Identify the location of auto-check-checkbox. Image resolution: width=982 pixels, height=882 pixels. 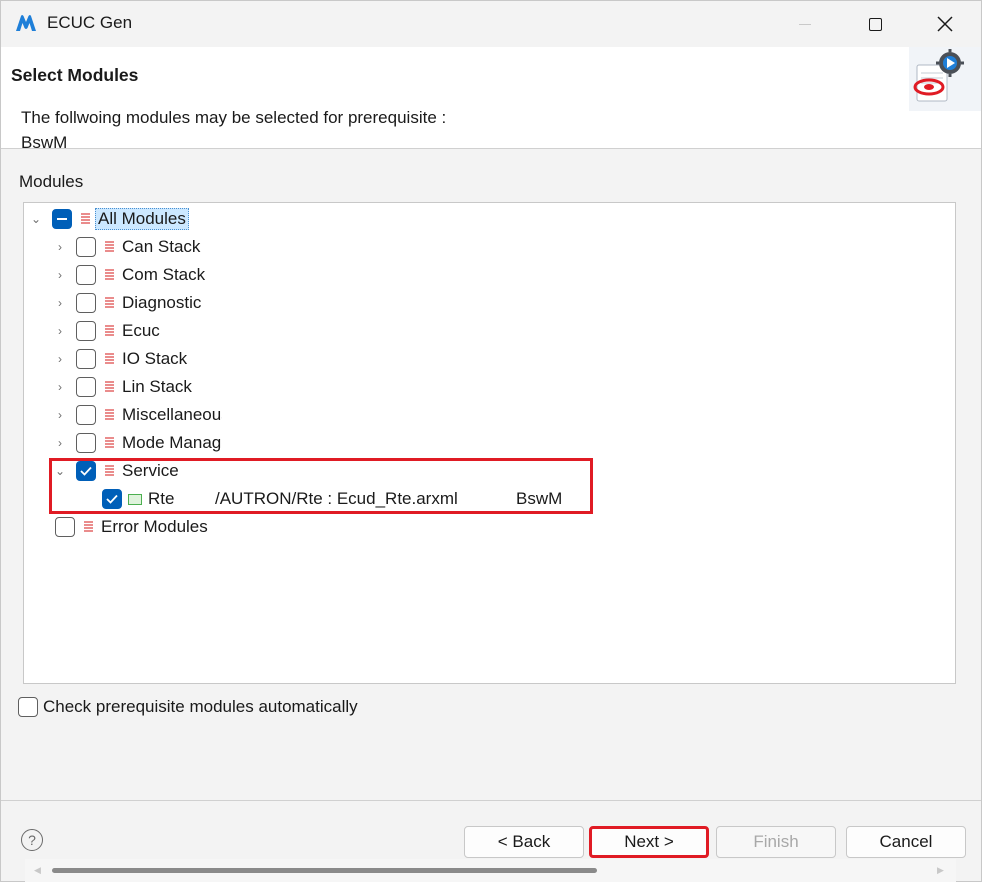
(28, 707).